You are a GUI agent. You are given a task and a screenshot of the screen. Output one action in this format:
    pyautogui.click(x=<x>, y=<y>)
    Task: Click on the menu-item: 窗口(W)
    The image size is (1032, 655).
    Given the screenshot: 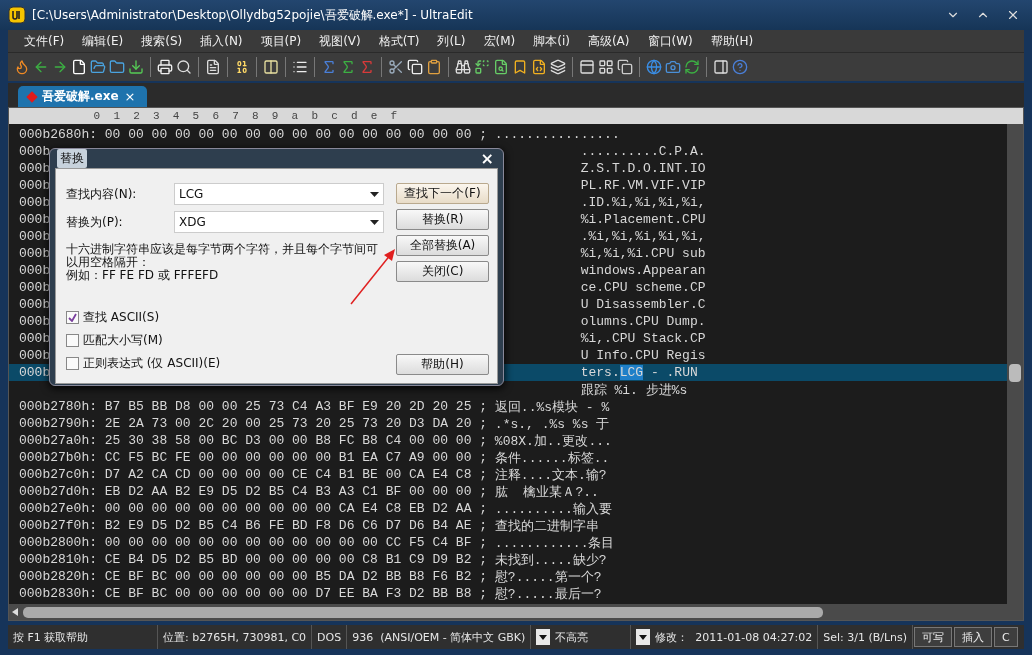 What is the action you would take?
    pyautogui.click(x=670, y=41)
    